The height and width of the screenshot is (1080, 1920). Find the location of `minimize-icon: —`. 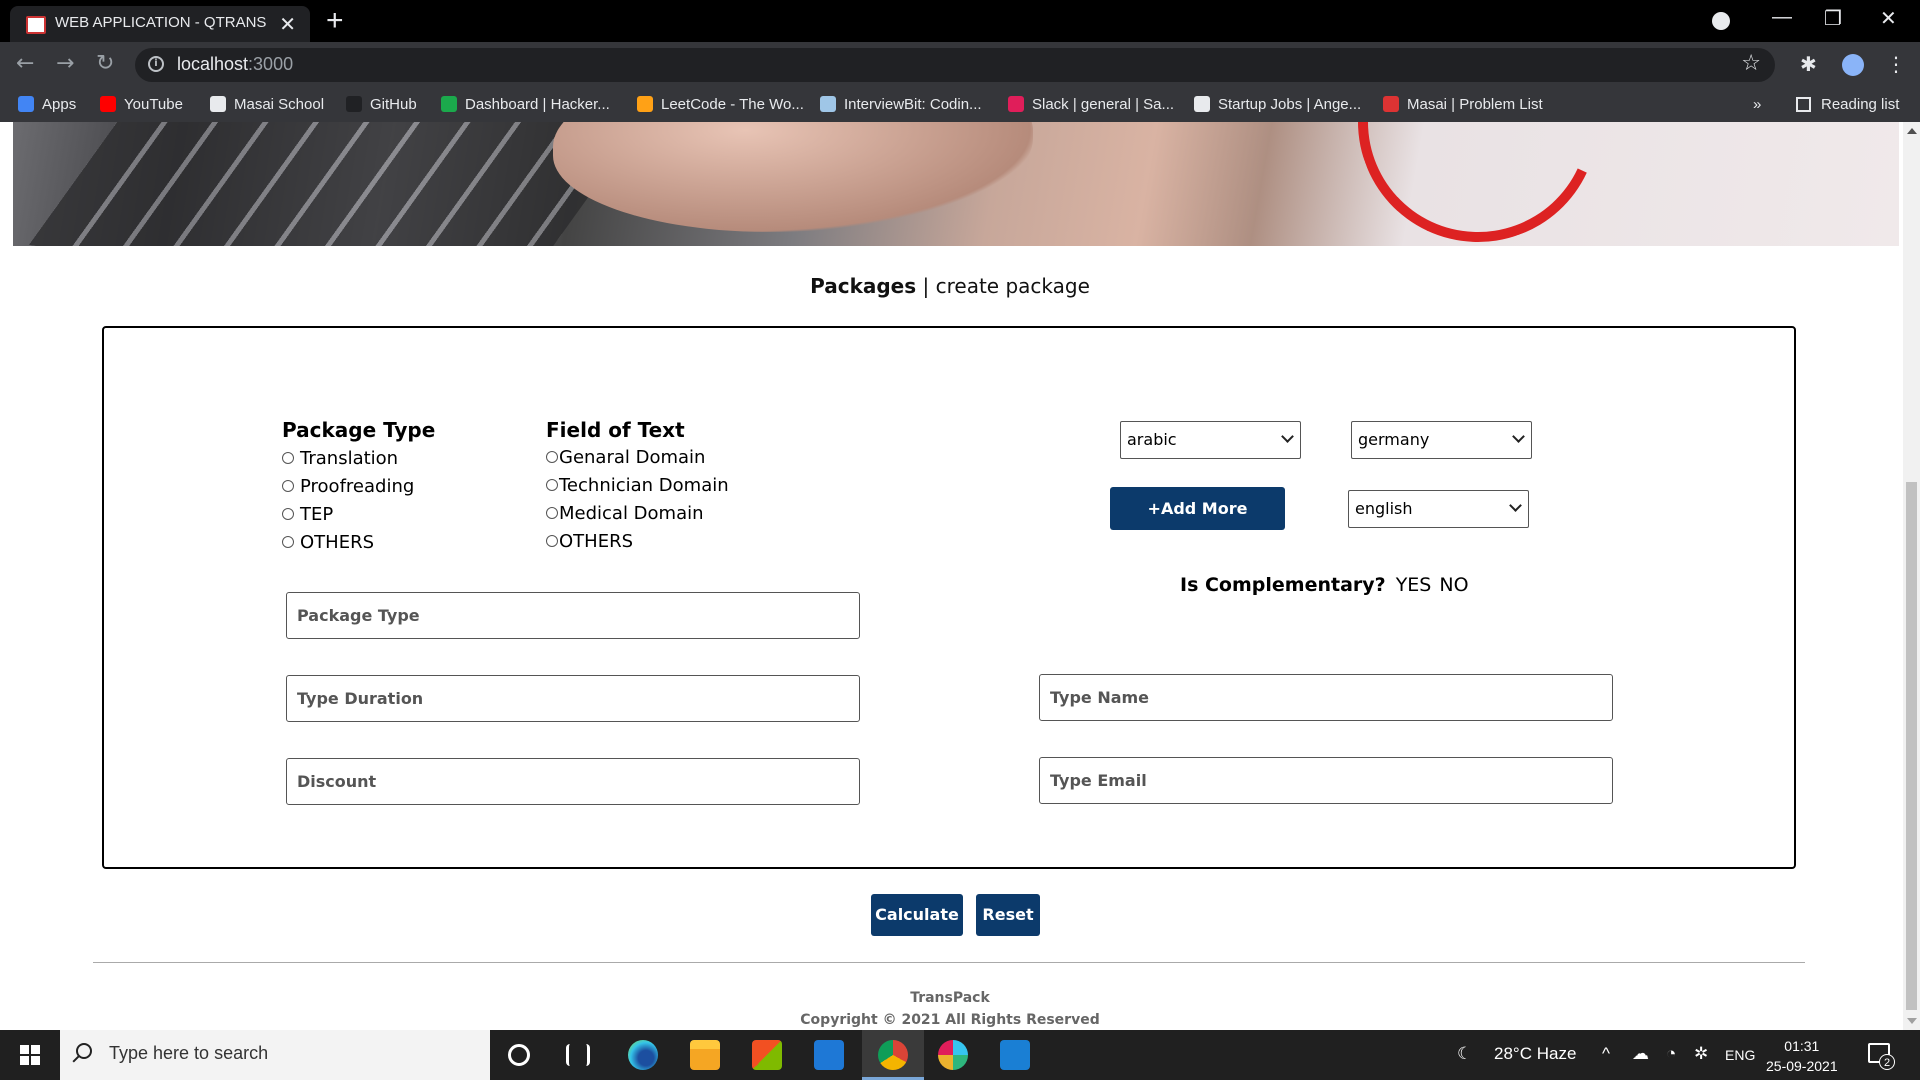

minimize-icon: — is located at coordinates (1782, 17).